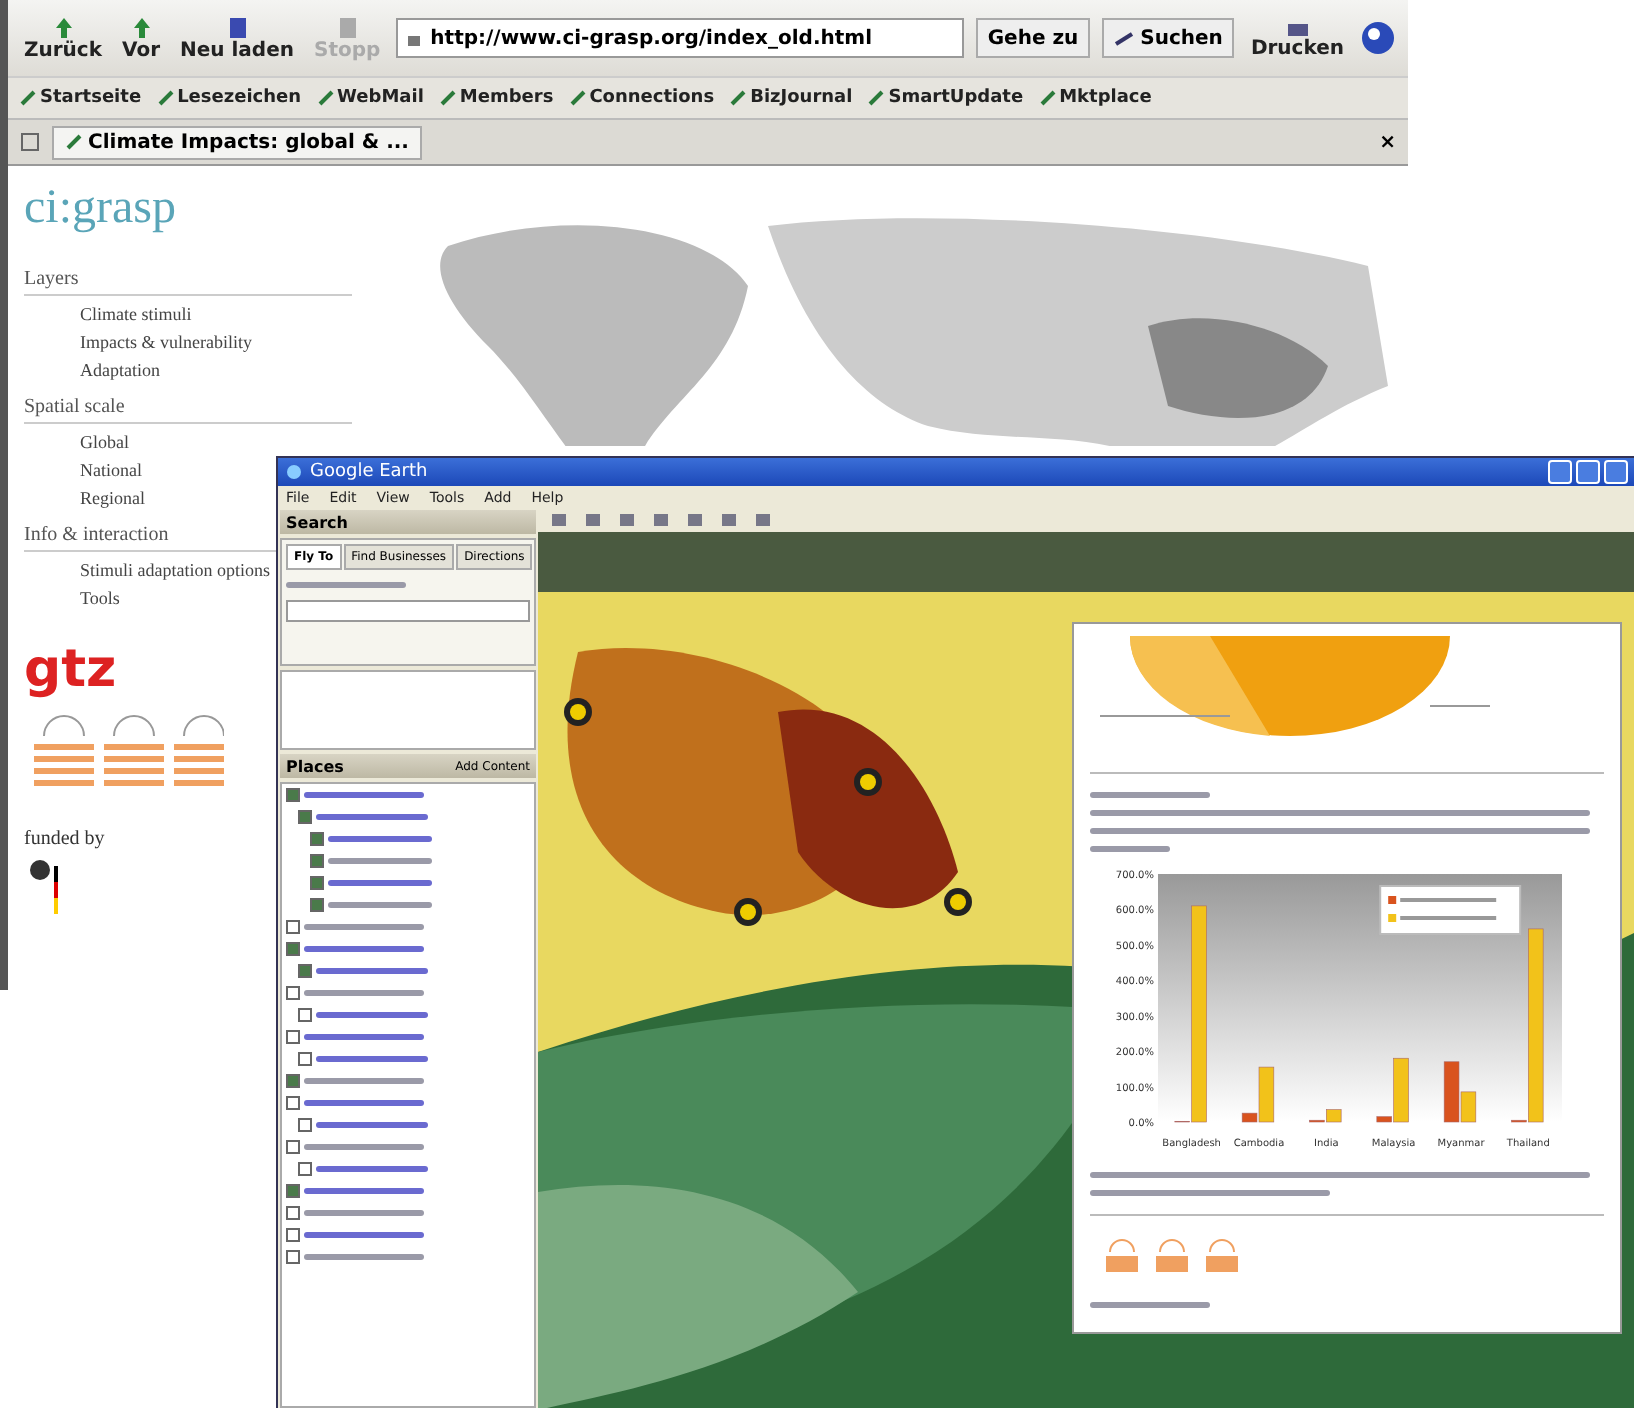  Describe the element at coordinates (104, 442) in the screenshot. I see `menu-link: Global` at that location.